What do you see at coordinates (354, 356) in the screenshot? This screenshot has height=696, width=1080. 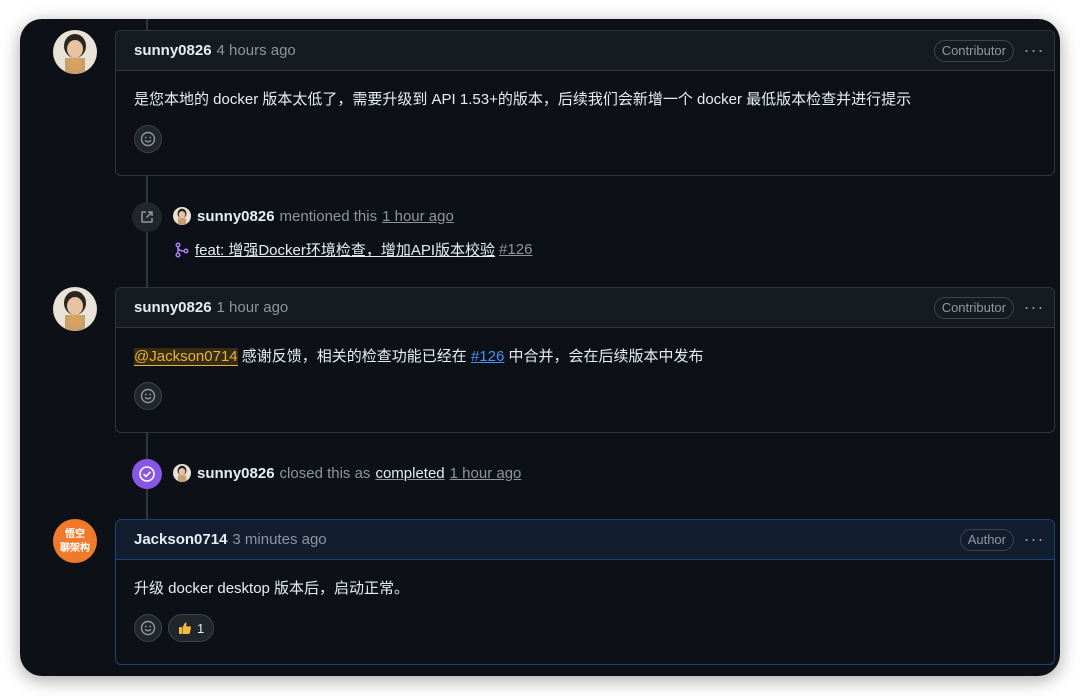 I see `comment-text-part: 感谢反馈，相关的检查功能已经在` at bounding box center [354, 356].